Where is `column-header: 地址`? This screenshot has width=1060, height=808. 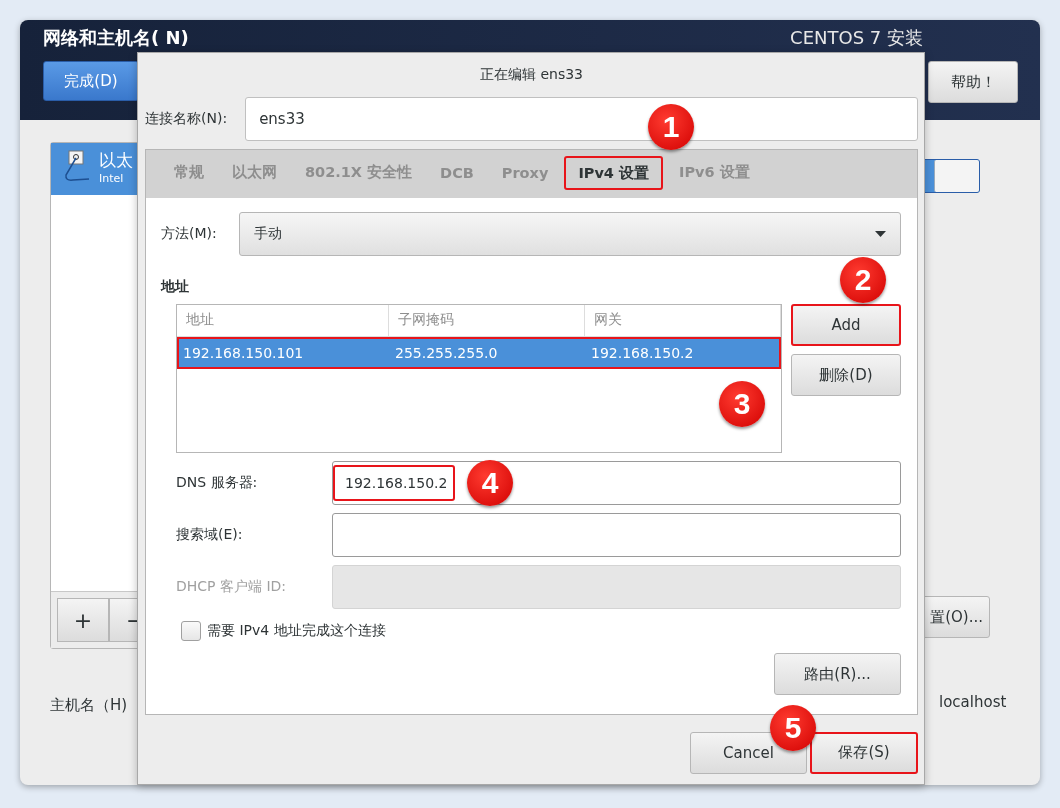
column-header: 地址 is located at coordinates (283, 320).